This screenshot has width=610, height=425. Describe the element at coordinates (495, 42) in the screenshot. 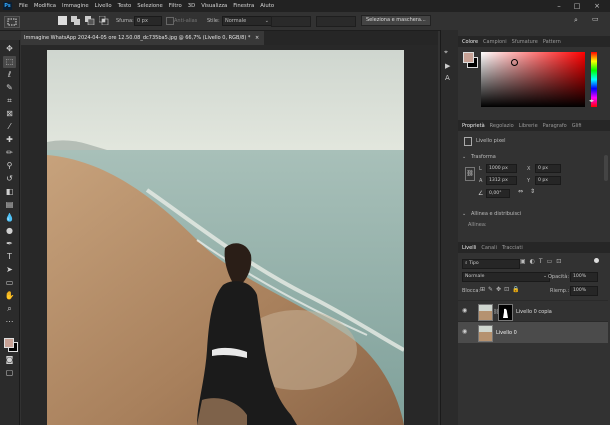

I see `tab-campioni: Campioni` at that location.